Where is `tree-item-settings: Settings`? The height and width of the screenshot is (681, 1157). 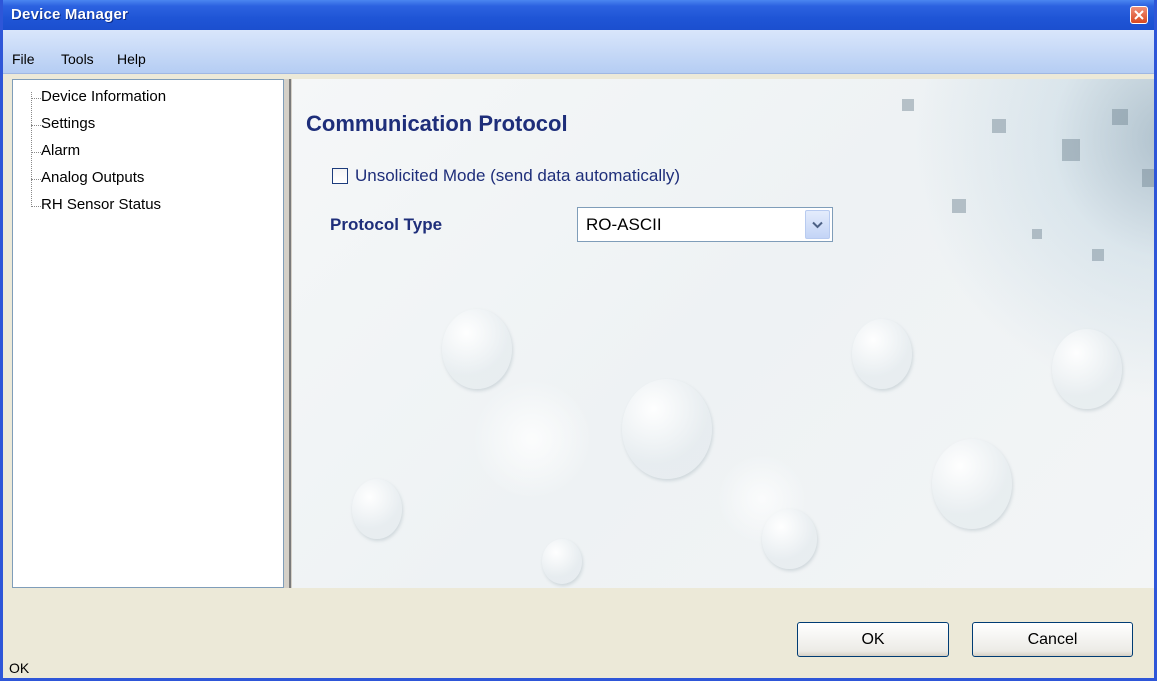
tree-item-settings: Settings is located at coordinates (148, 126).